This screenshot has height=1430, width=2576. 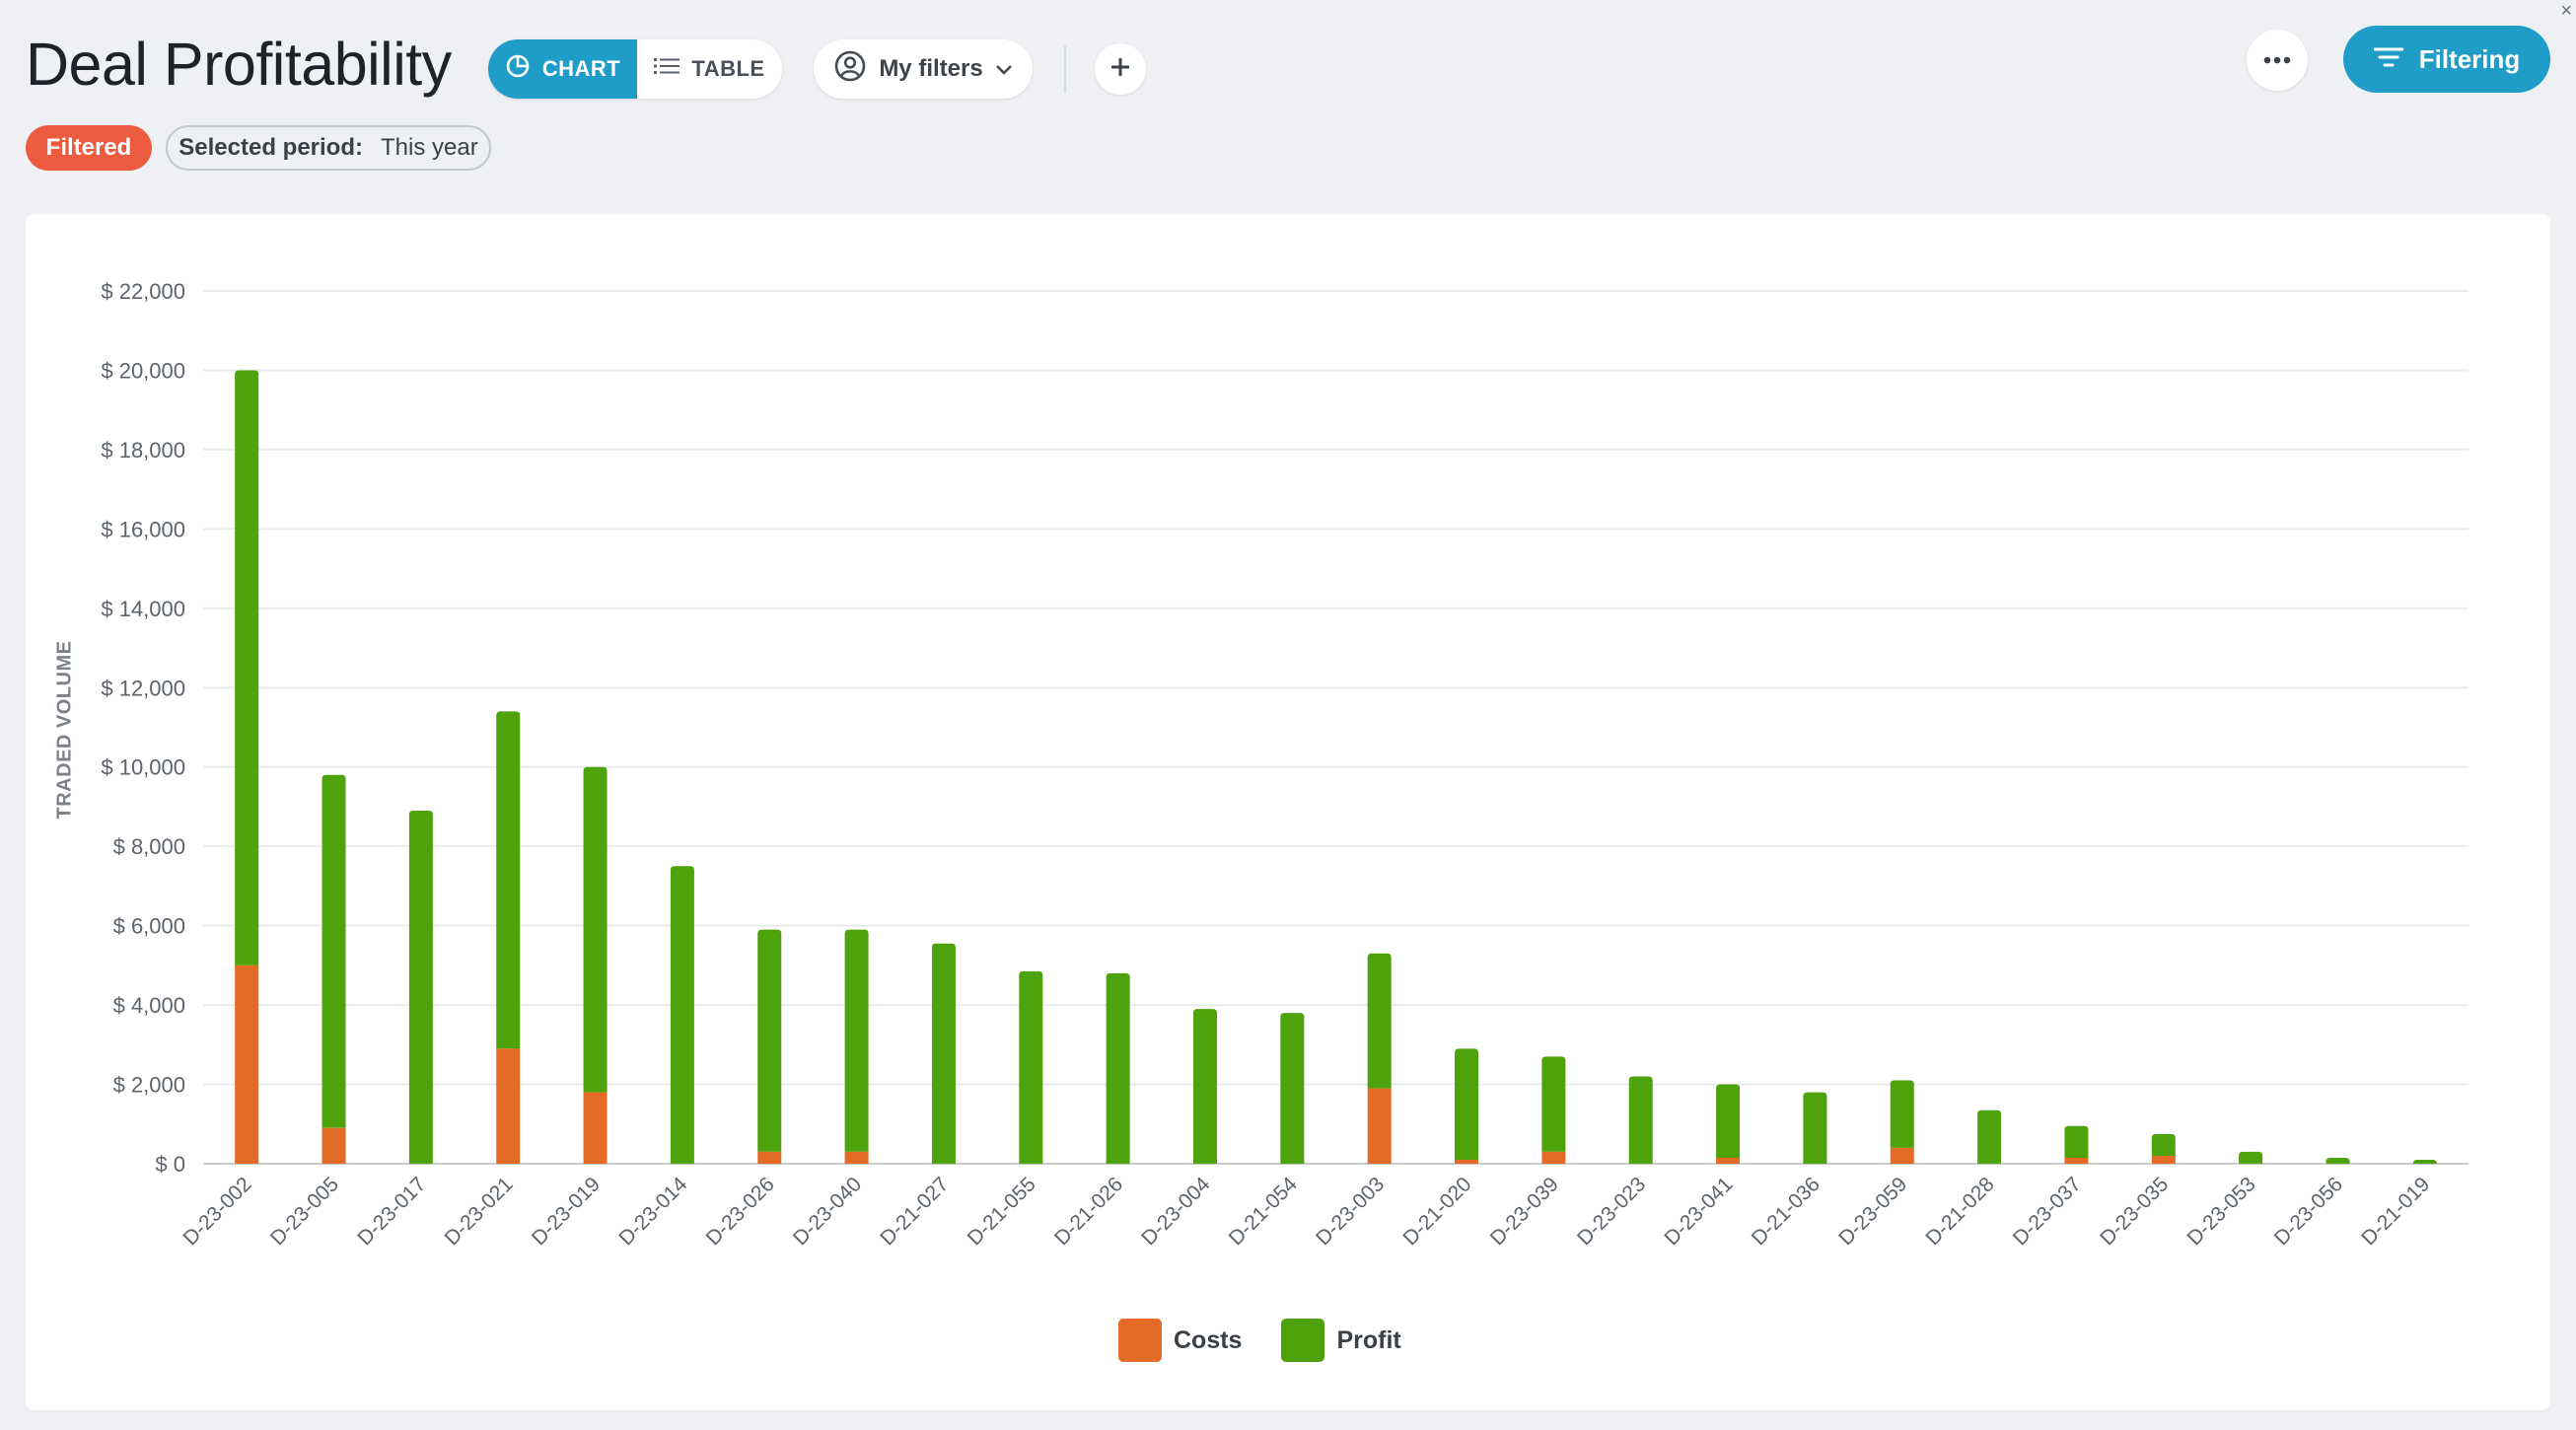 What do you see at coordinates (740, 1211) in the screenshot?
I see `x-tick-label: D-23-026` at bounding box center [740, 1211].